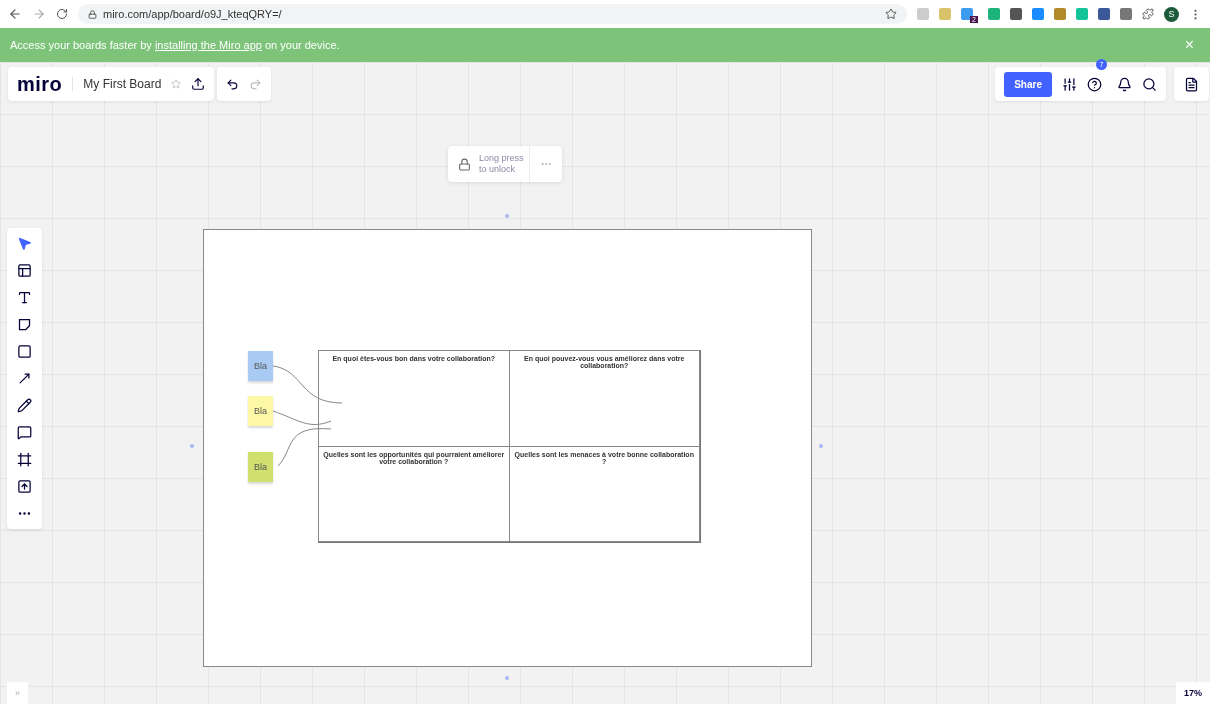 This screenshot has height=704, width=1210. Describe the element at coordinates (493, 14) in the screenshot. I see `address-bar: miro.com/app/board/o9J_kteqQRY=/` at that location.